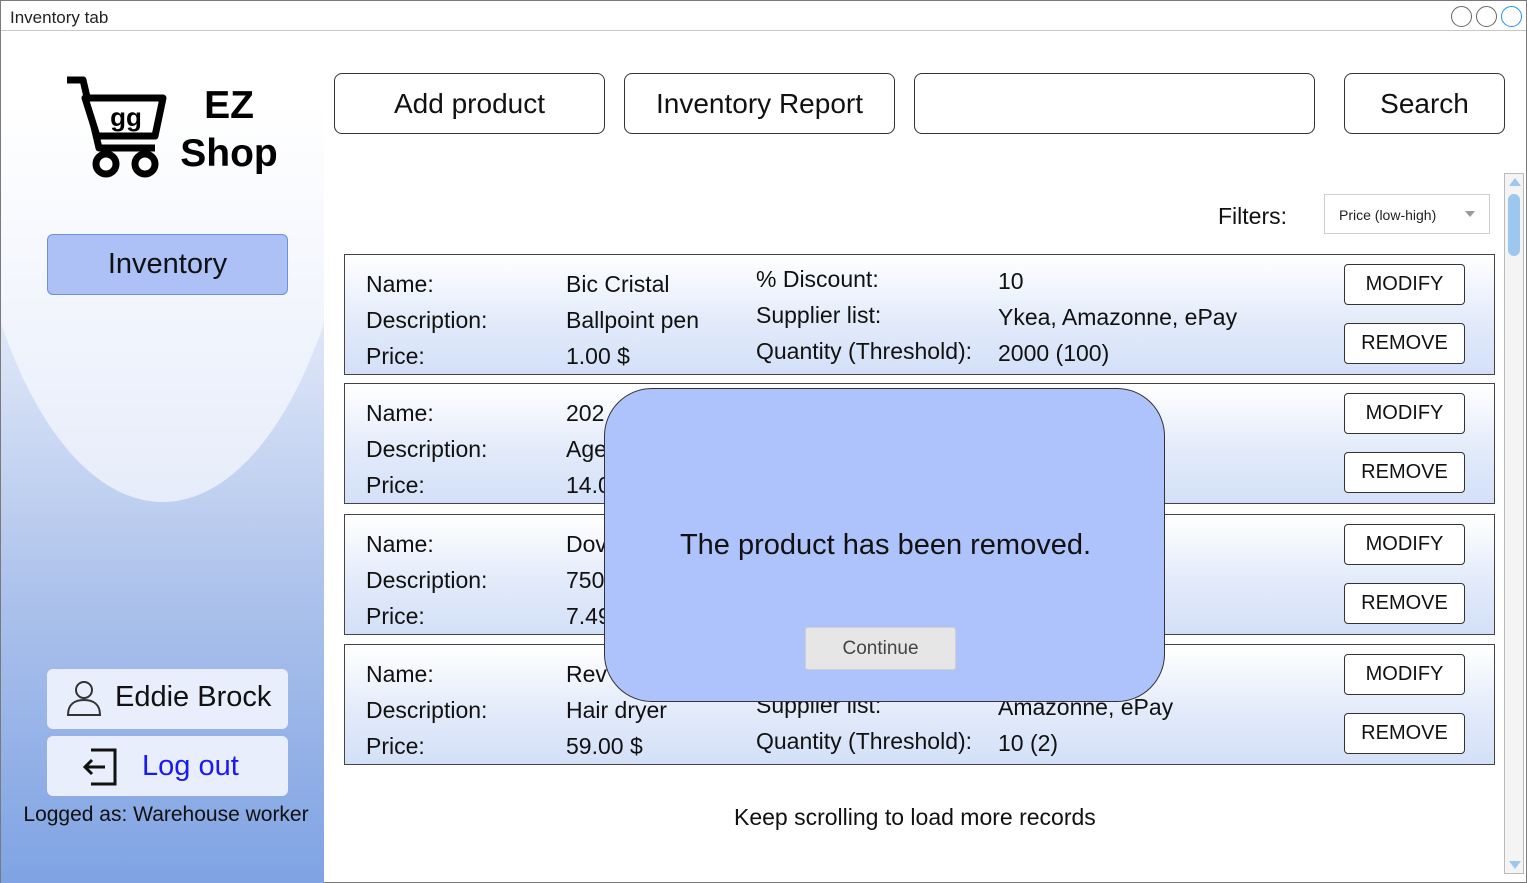 The image size is (1527, 883). What do you see at coordinates (84, 698) in the screenshot?
I see `user-icon` at bounding box center [84, 698].